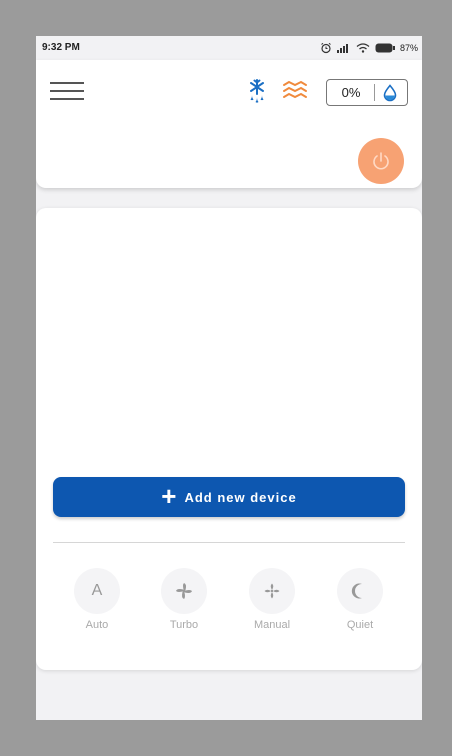  I want to click on moon-icon, so click(356, 591).